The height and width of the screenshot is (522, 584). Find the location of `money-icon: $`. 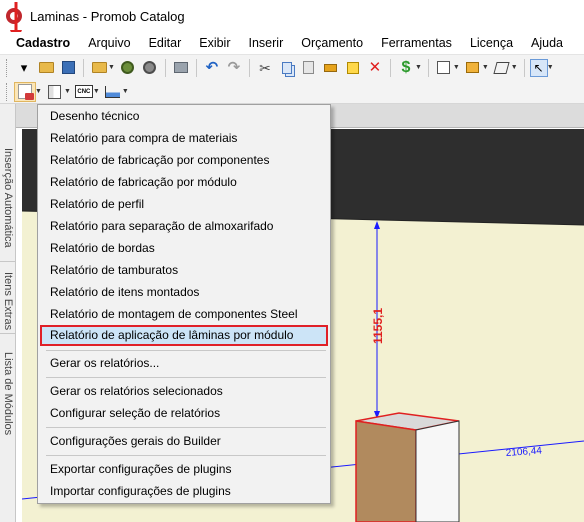

money-icon: $ is located at coordinates (406, 67).